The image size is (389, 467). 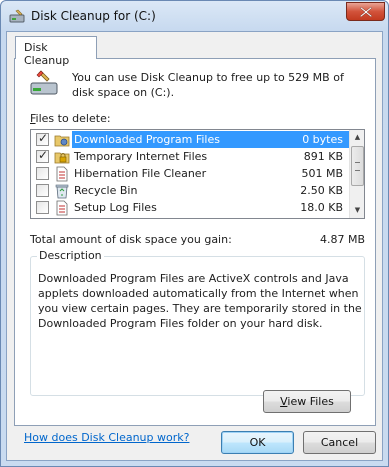 I want to click on tab-disk-cleanup: Disk Cleanup, so click(x=56, y=51).